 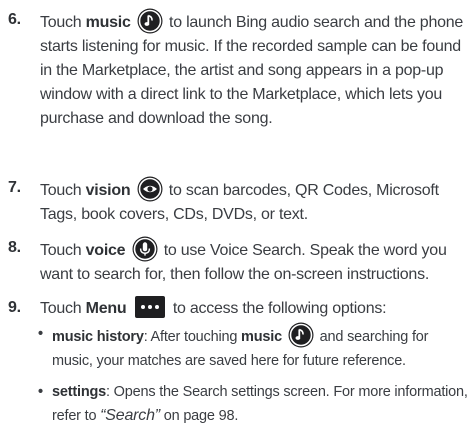 I want to click on step-number: 8., so click(x=14, y=247).